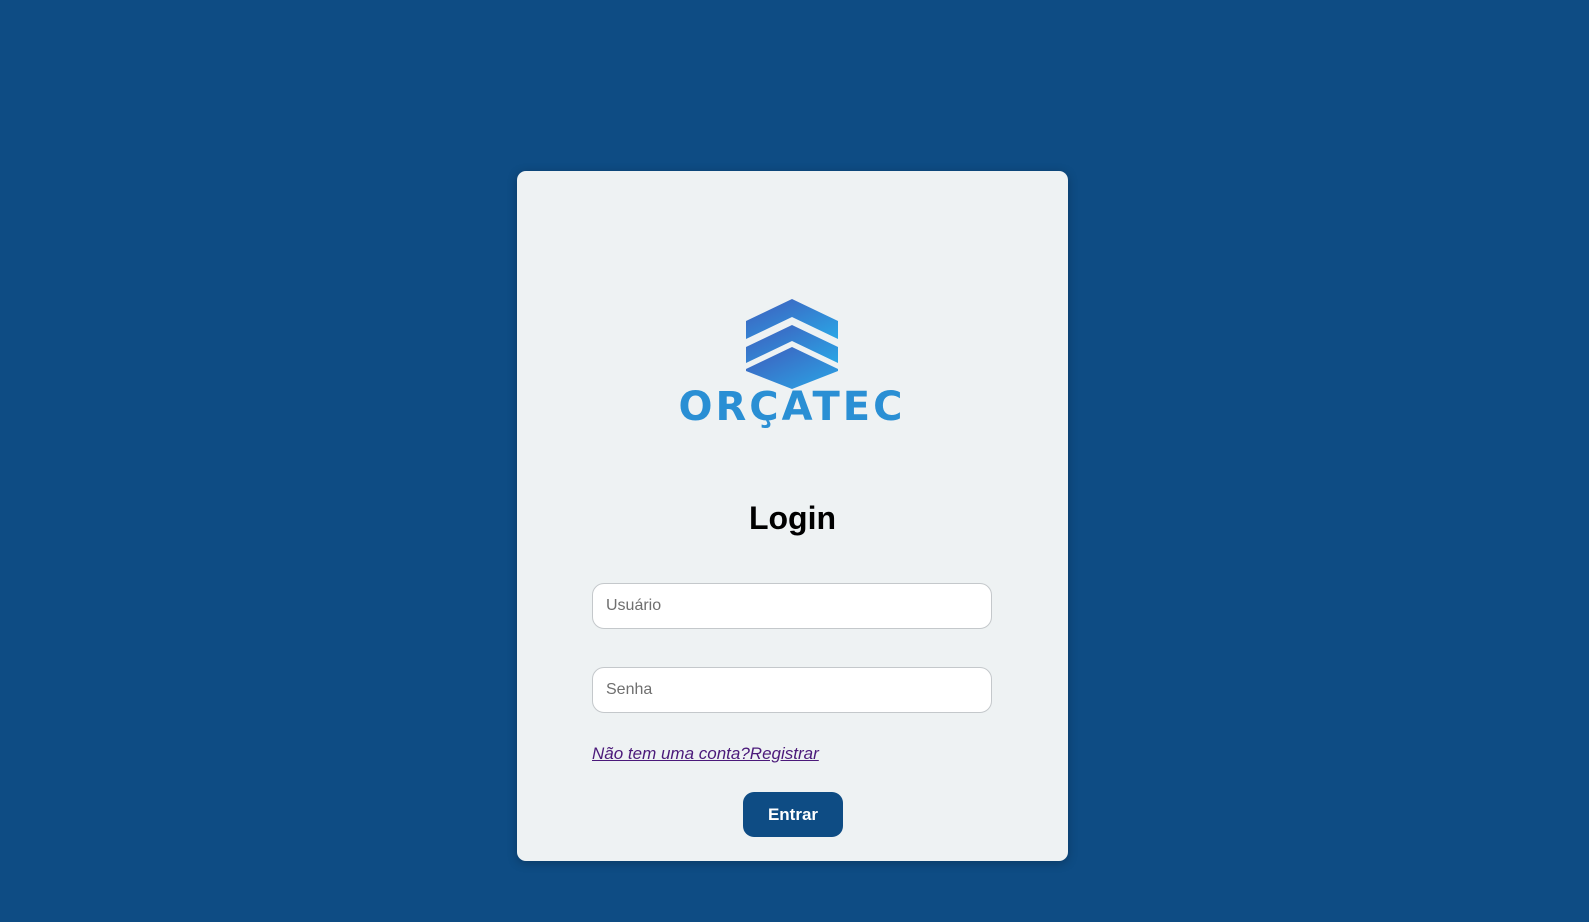  I want to click on page-title: Login, so click(792, 518).